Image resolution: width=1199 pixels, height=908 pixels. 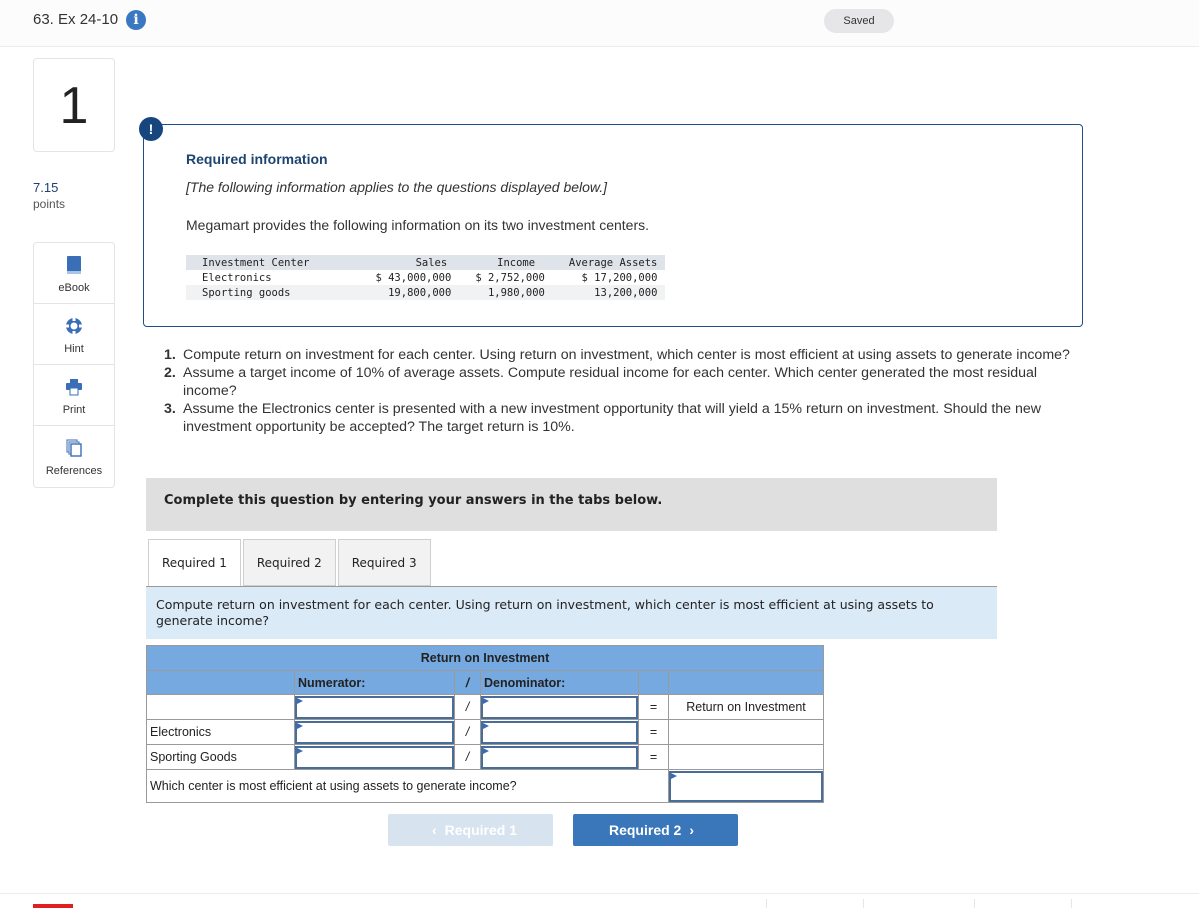 What do you see at coordinates (74, 326) in the screenshot?
I see `lifebuoy-icon` at bounding box center [74, 326].